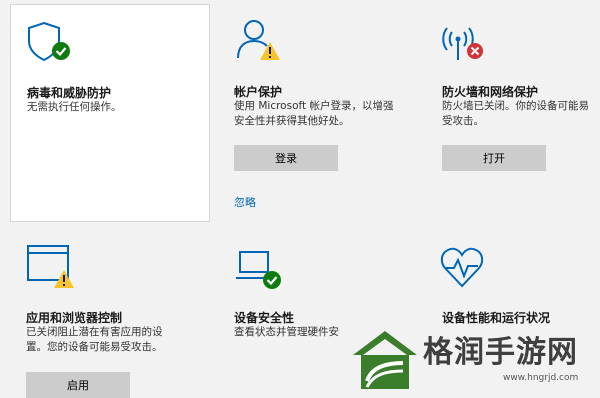 This screenshot has width=600, height=398. What do you see at coordinates (462, 267) in the screenshot?
I see `heart-pulse-icon` at bounding box center [462, 267].